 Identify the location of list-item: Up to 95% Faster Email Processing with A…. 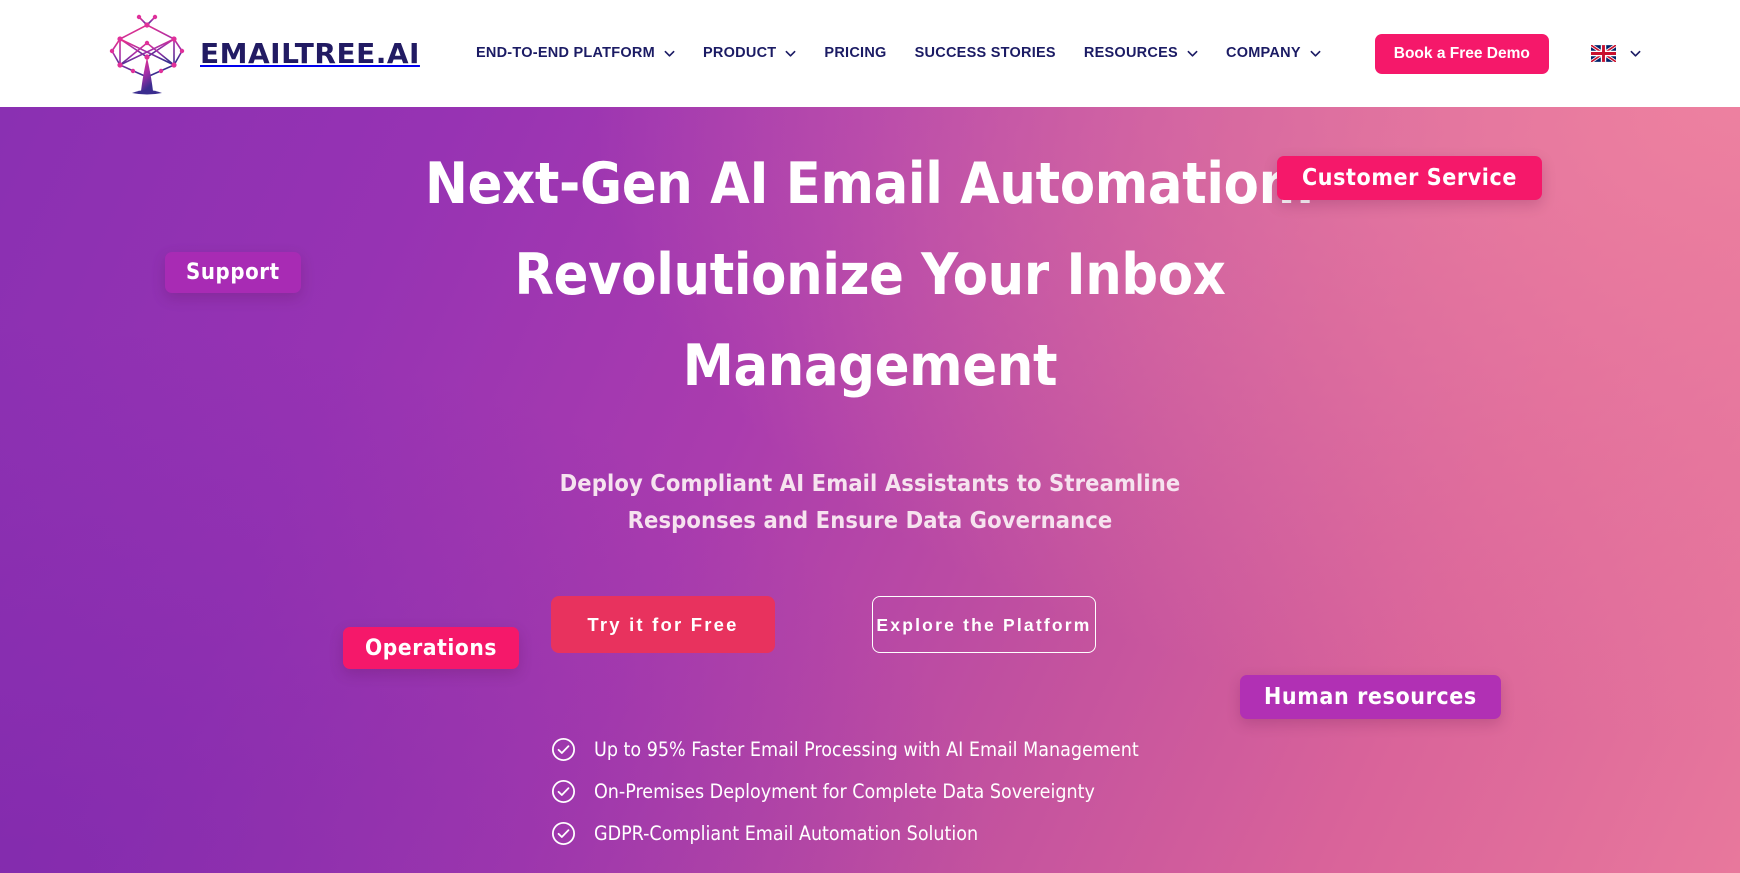
(845, 749).